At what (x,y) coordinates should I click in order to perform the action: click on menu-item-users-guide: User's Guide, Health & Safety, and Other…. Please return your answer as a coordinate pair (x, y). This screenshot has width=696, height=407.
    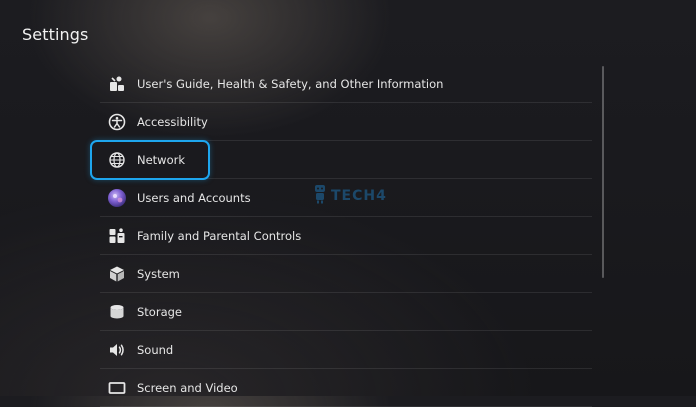
    Looking at the image, I should click on (346, 84).